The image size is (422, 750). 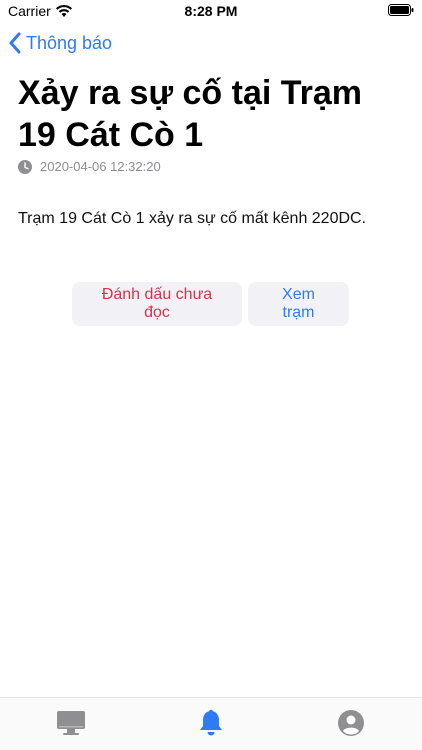 I want to click on action-buttons: Đánh dấu chưa đọc Xem trạm, so click(x=210, y=304).